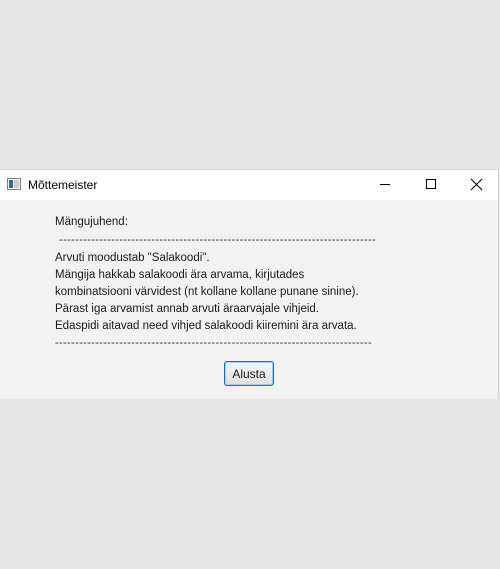 This screenshot has height=569, width=500. I want to click on instructions-heading-block: Mängujuhend:, so click(91, 222).